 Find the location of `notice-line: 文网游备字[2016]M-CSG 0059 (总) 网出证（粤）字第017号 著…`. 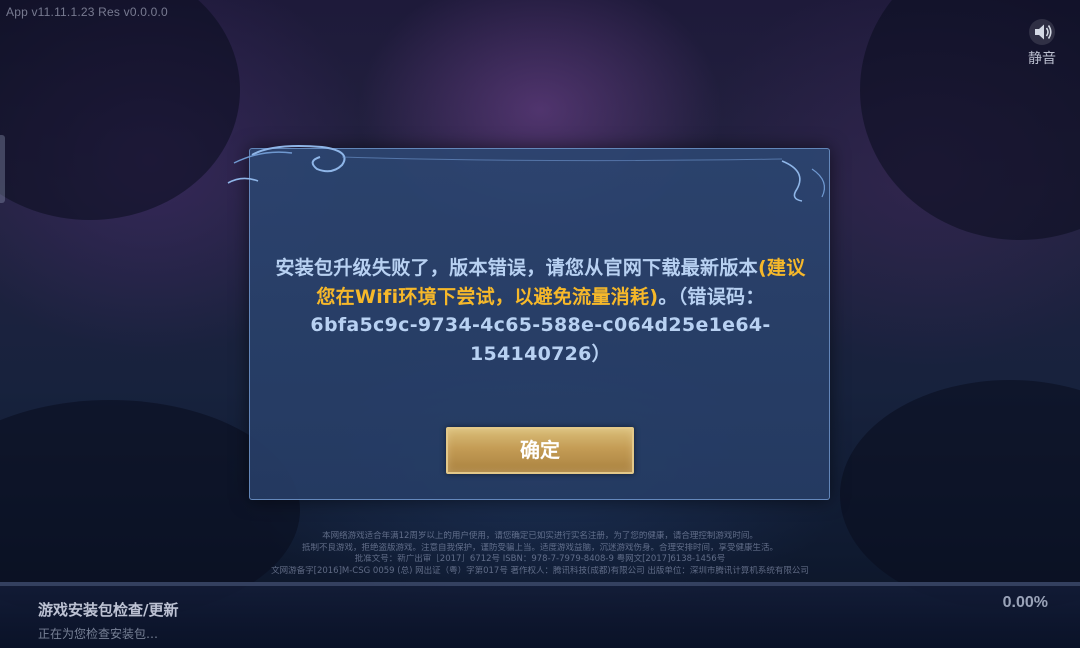

notice-line: 文网游备字[2016]M-CSG 0059 (总) 网出证（粤）字第017号 著… is located at coordinates (540, 570).